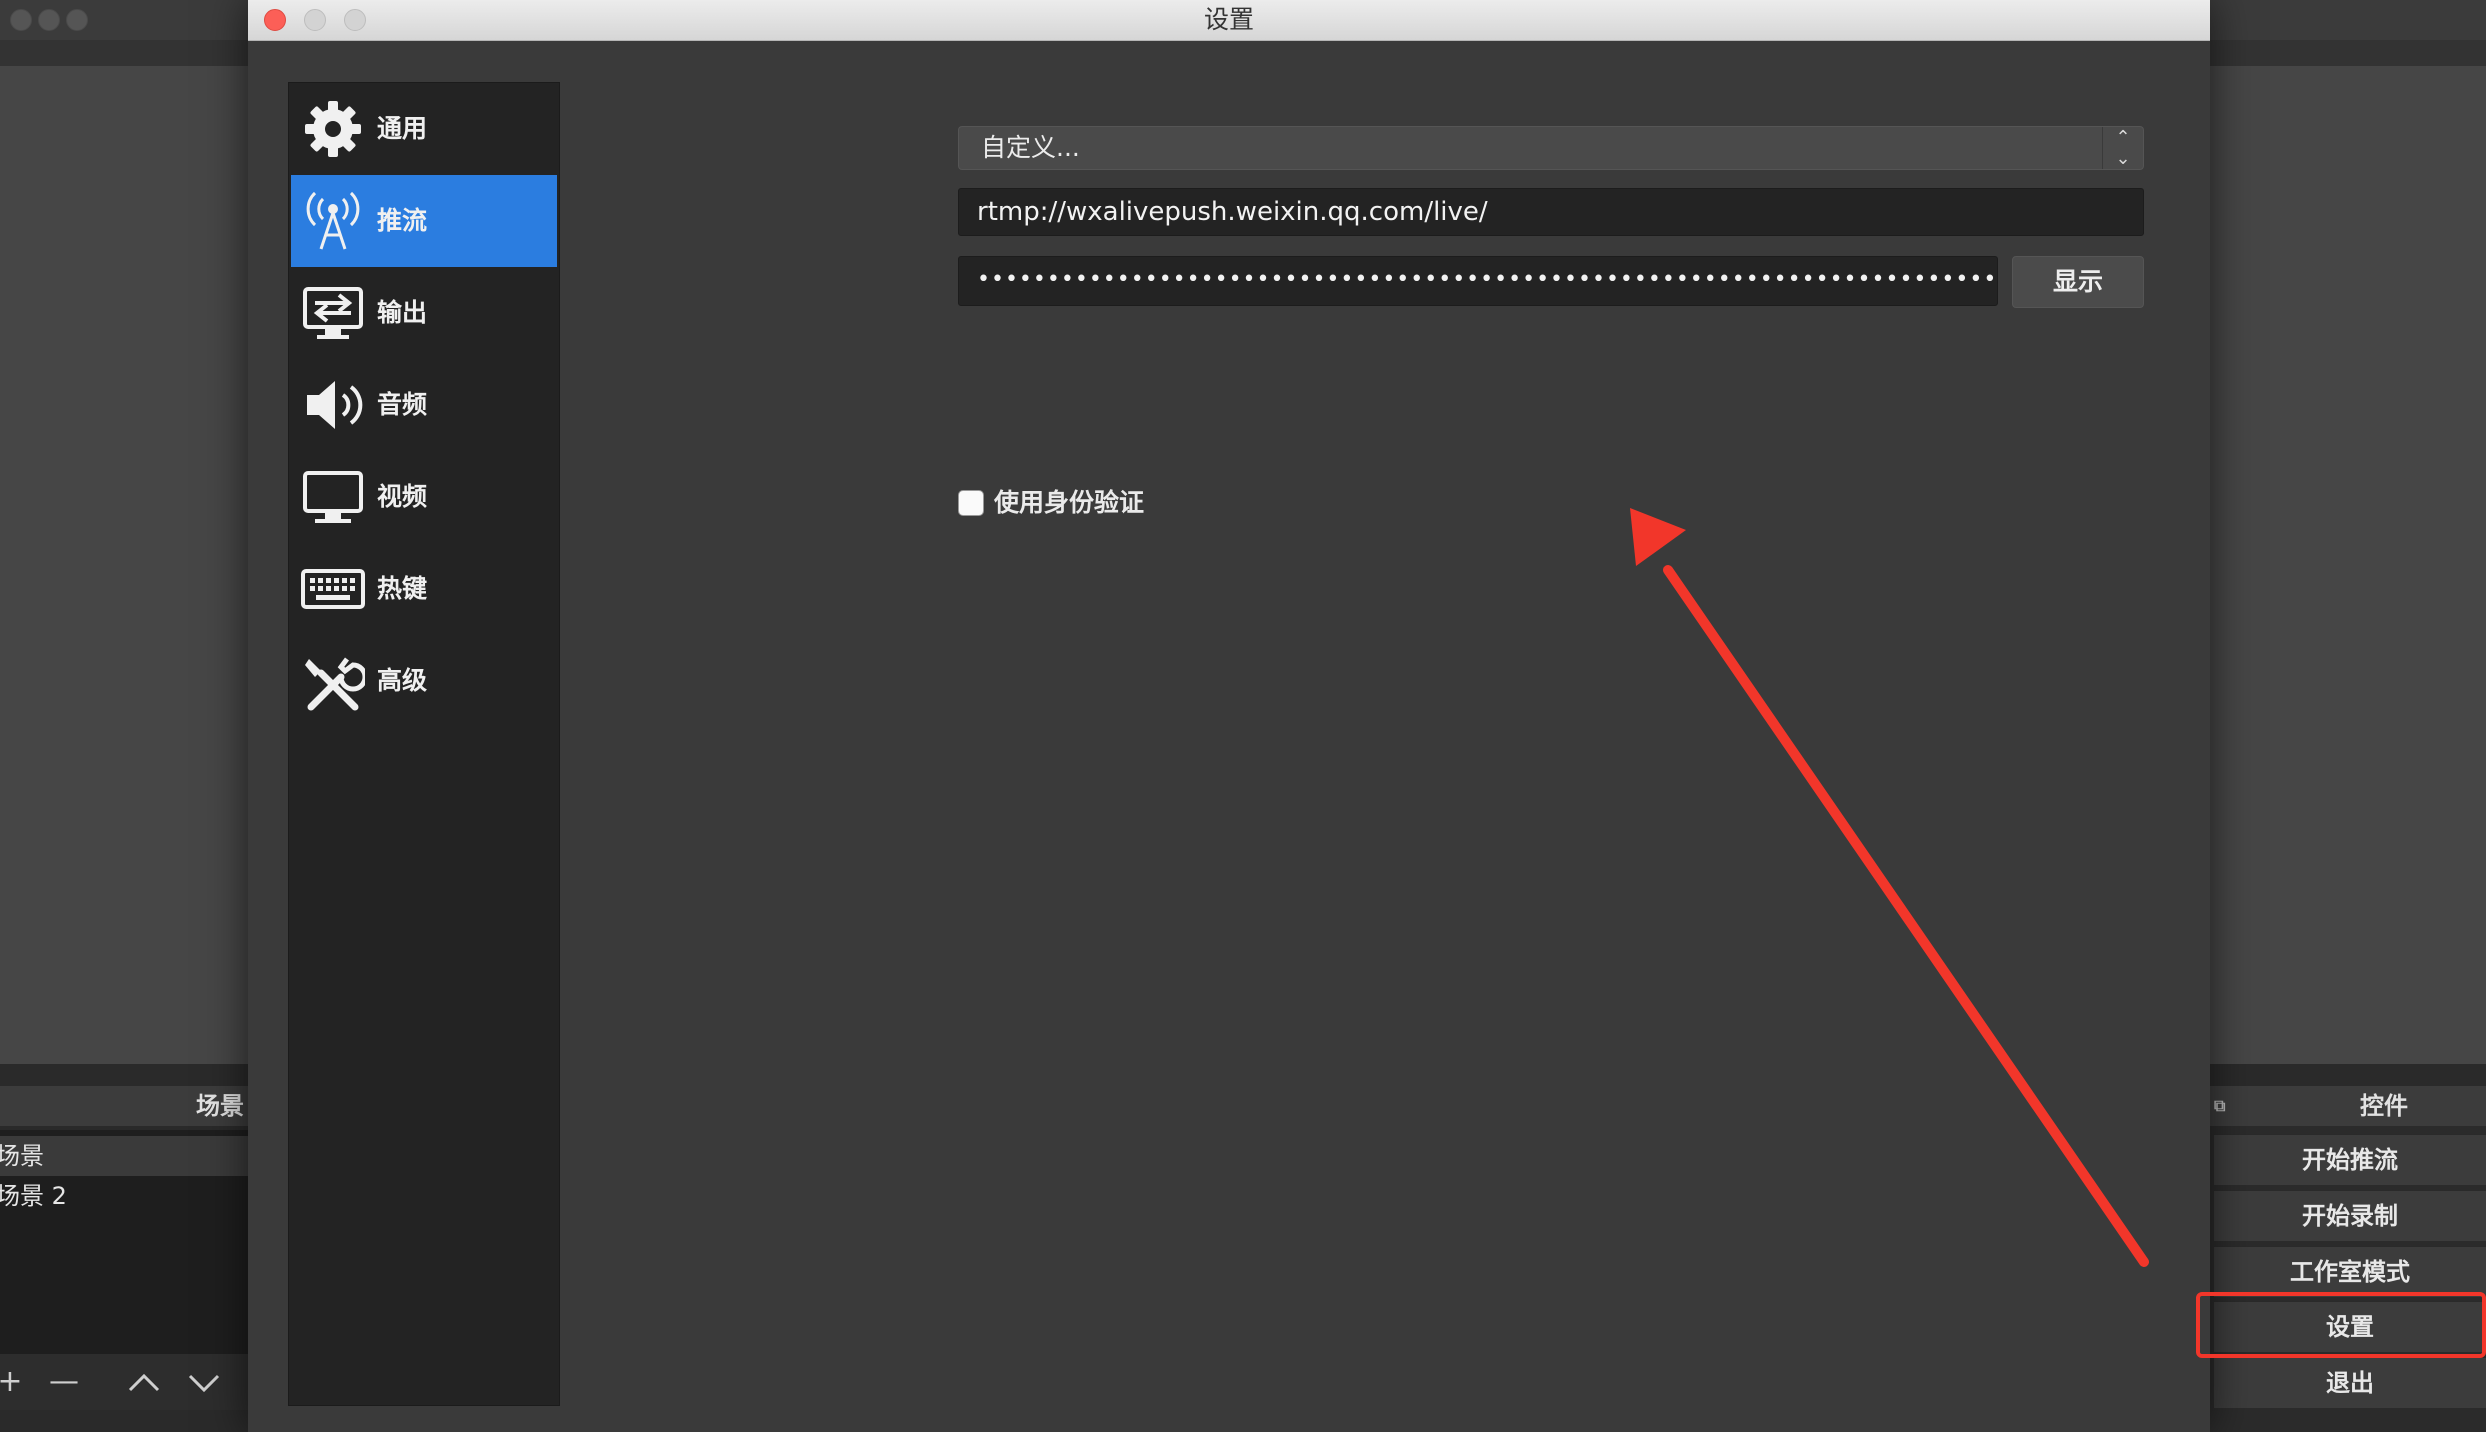  Describe the element at coordinates (333, 313) in the screenshot. I see `output-monitor-icon` at that location.